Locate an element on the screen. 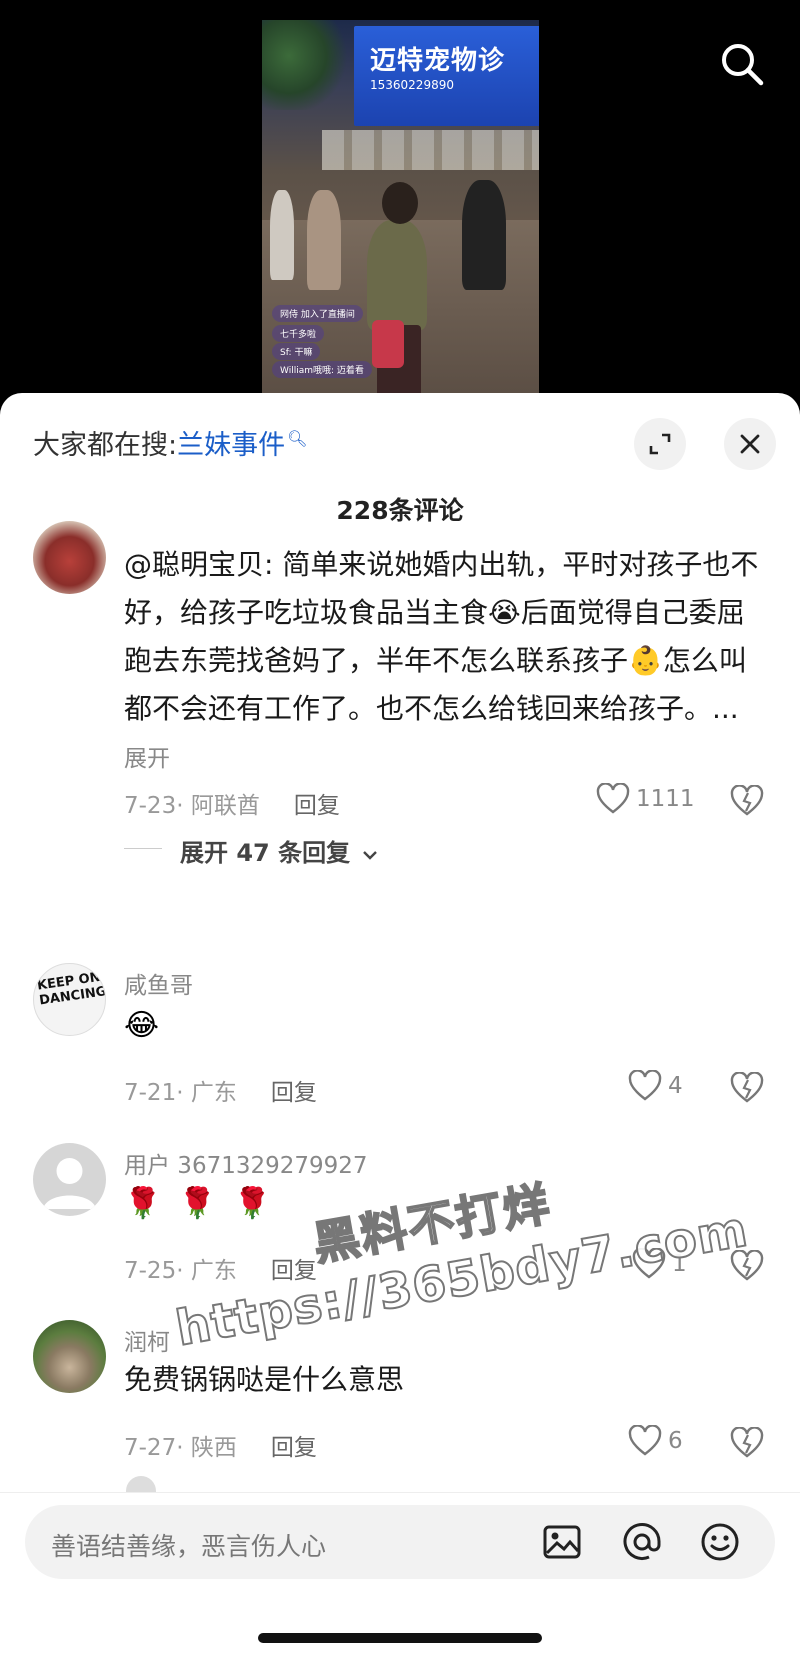 This screenshot has height=1656, width=800. comment-date-location: 7-27· 陕西 is located at coordinates (180, 1448).